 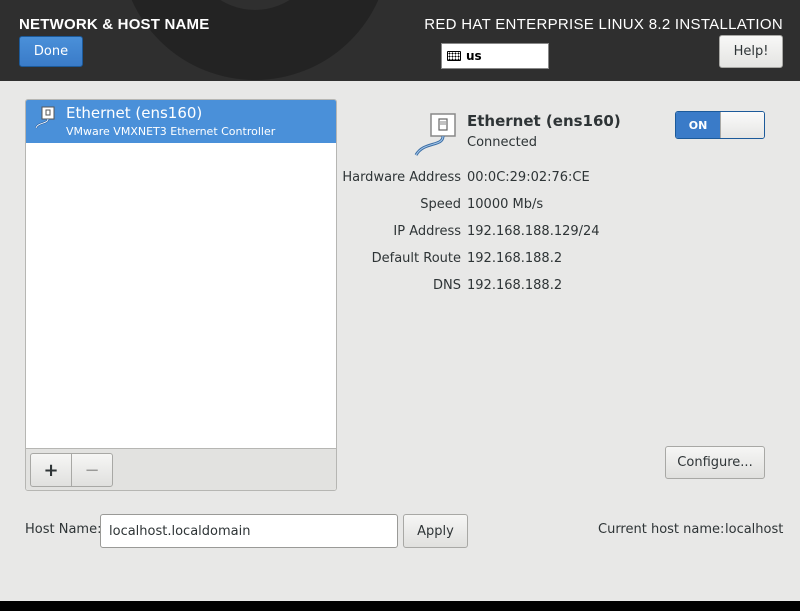 I want to click on info-row-dns: DNS 192.168.188.2, so click(x=540, y=287).